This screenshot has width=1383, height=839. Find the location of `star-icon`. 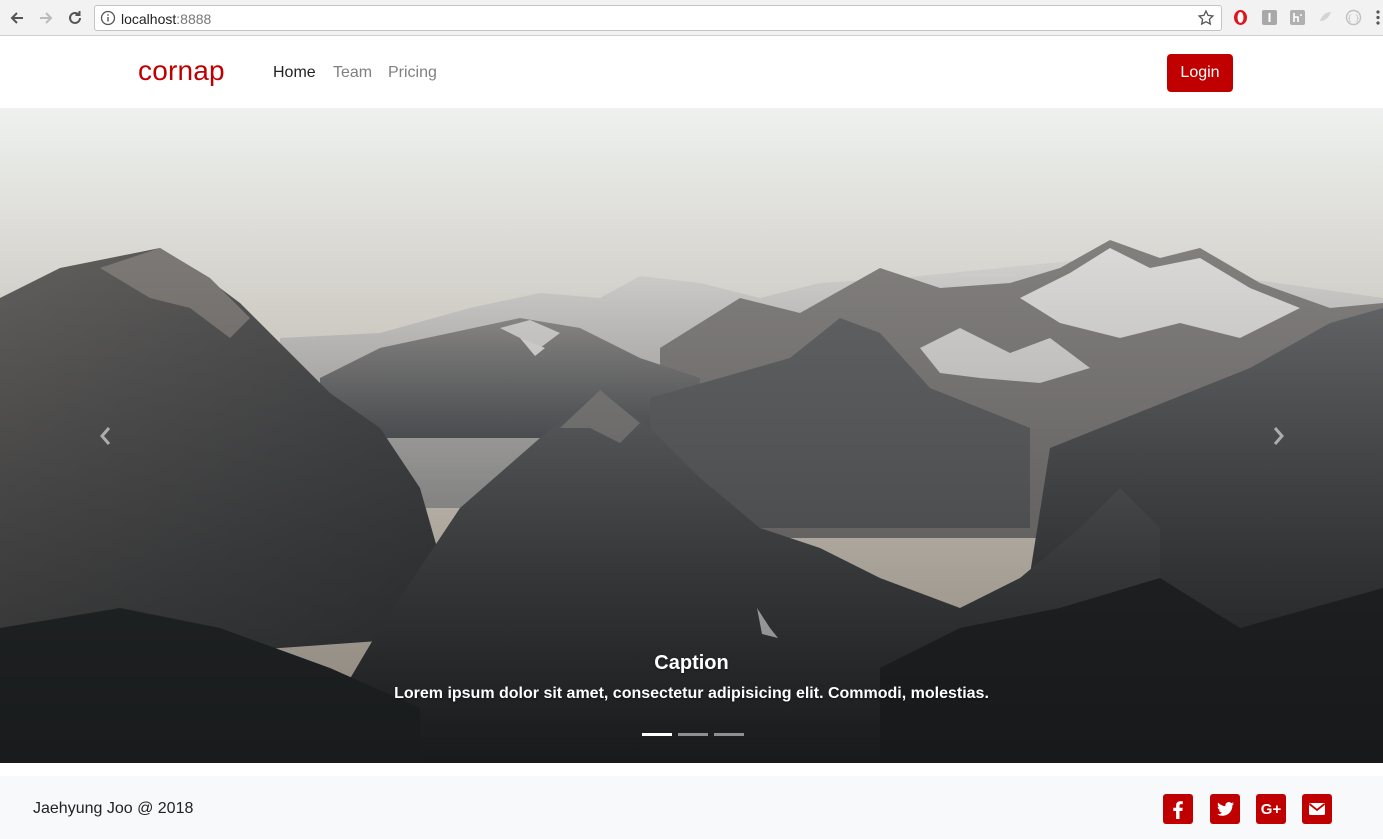

star-icon is located at coordinates (1206, 18).